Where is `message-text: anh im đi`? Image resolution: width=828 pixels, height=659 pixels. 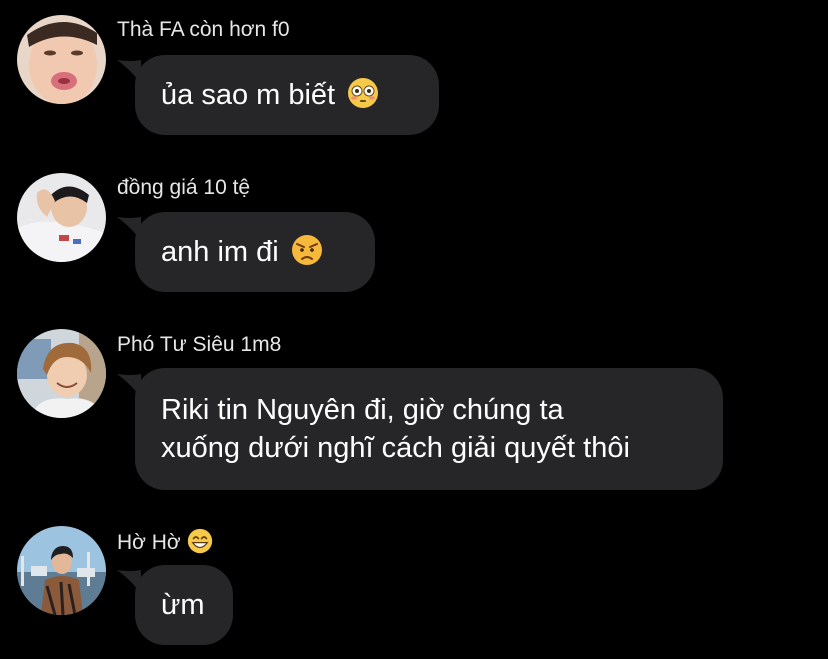 message-text: anh im đi is located at coordinates (220, 252).